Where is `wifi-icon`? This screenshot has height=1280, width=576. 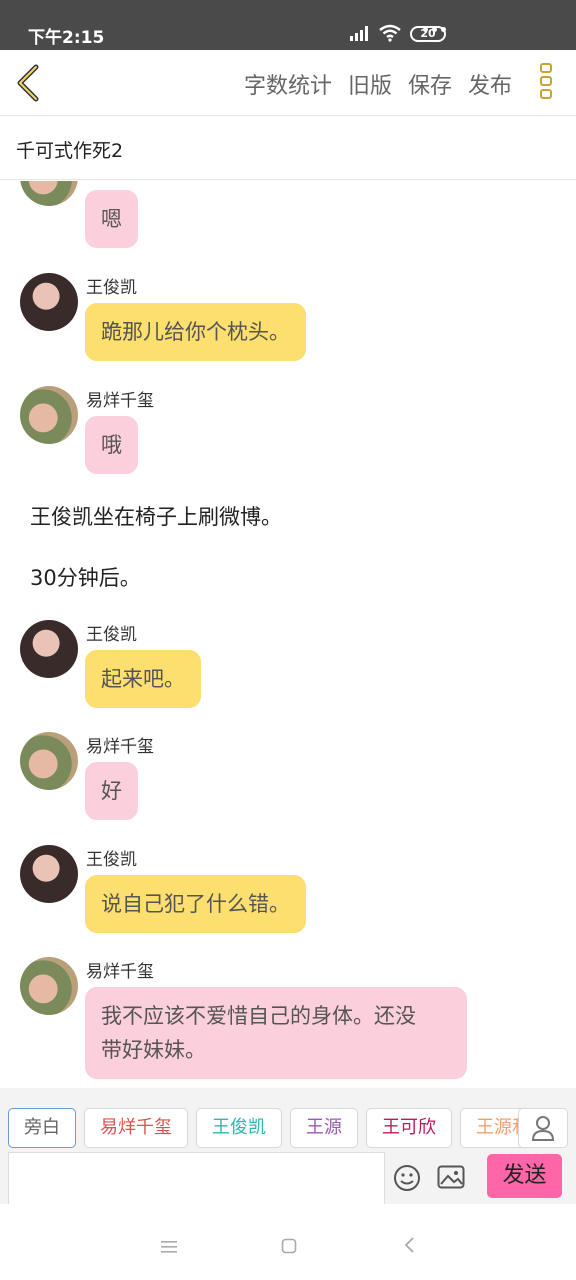 wifi-icon is located at coordinates (390, 33).